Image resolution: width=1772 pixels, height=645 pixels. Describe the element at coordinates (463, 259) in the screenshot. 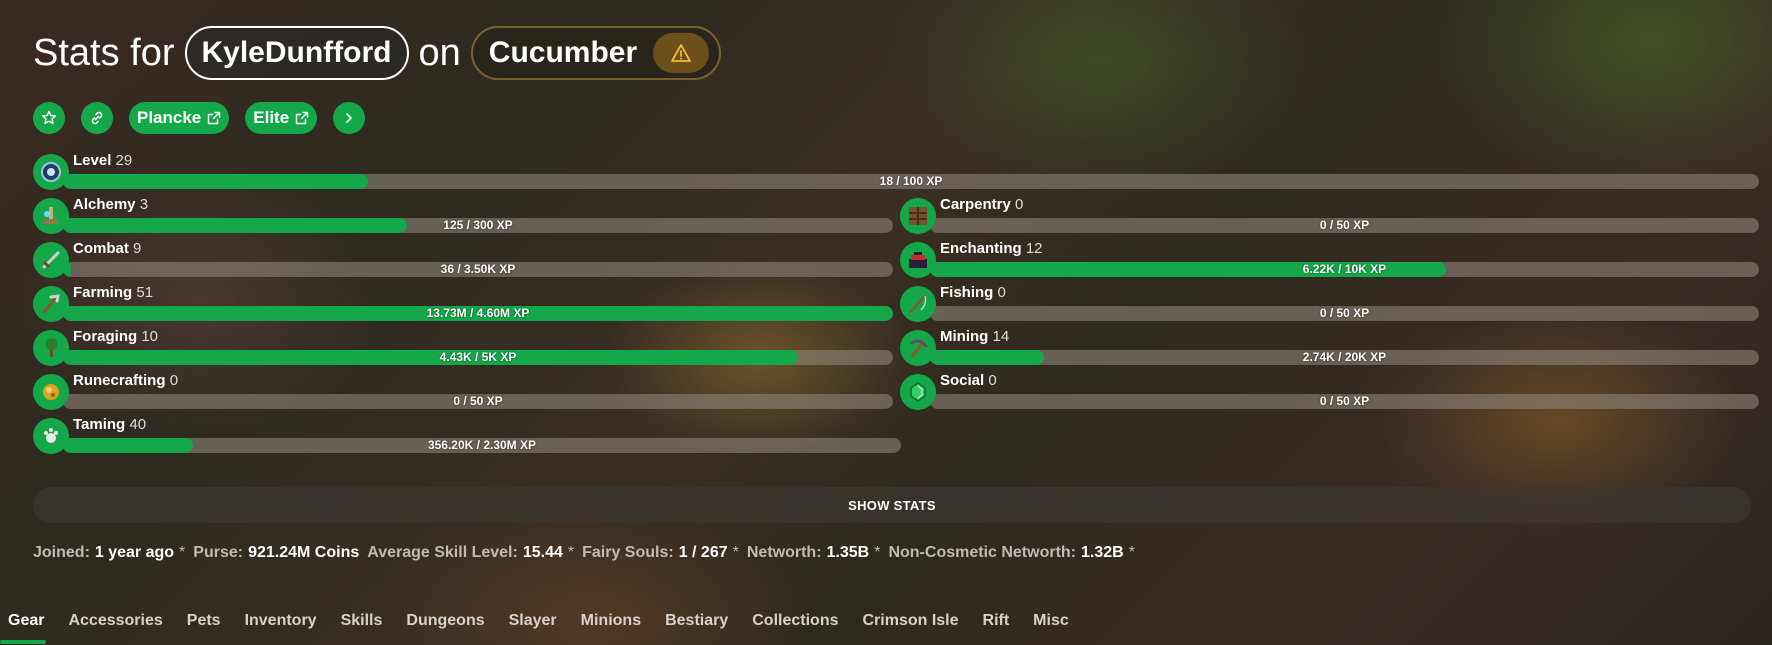

I see `skill-combat: Combat 9 36 / 3.50K XP` at that location.